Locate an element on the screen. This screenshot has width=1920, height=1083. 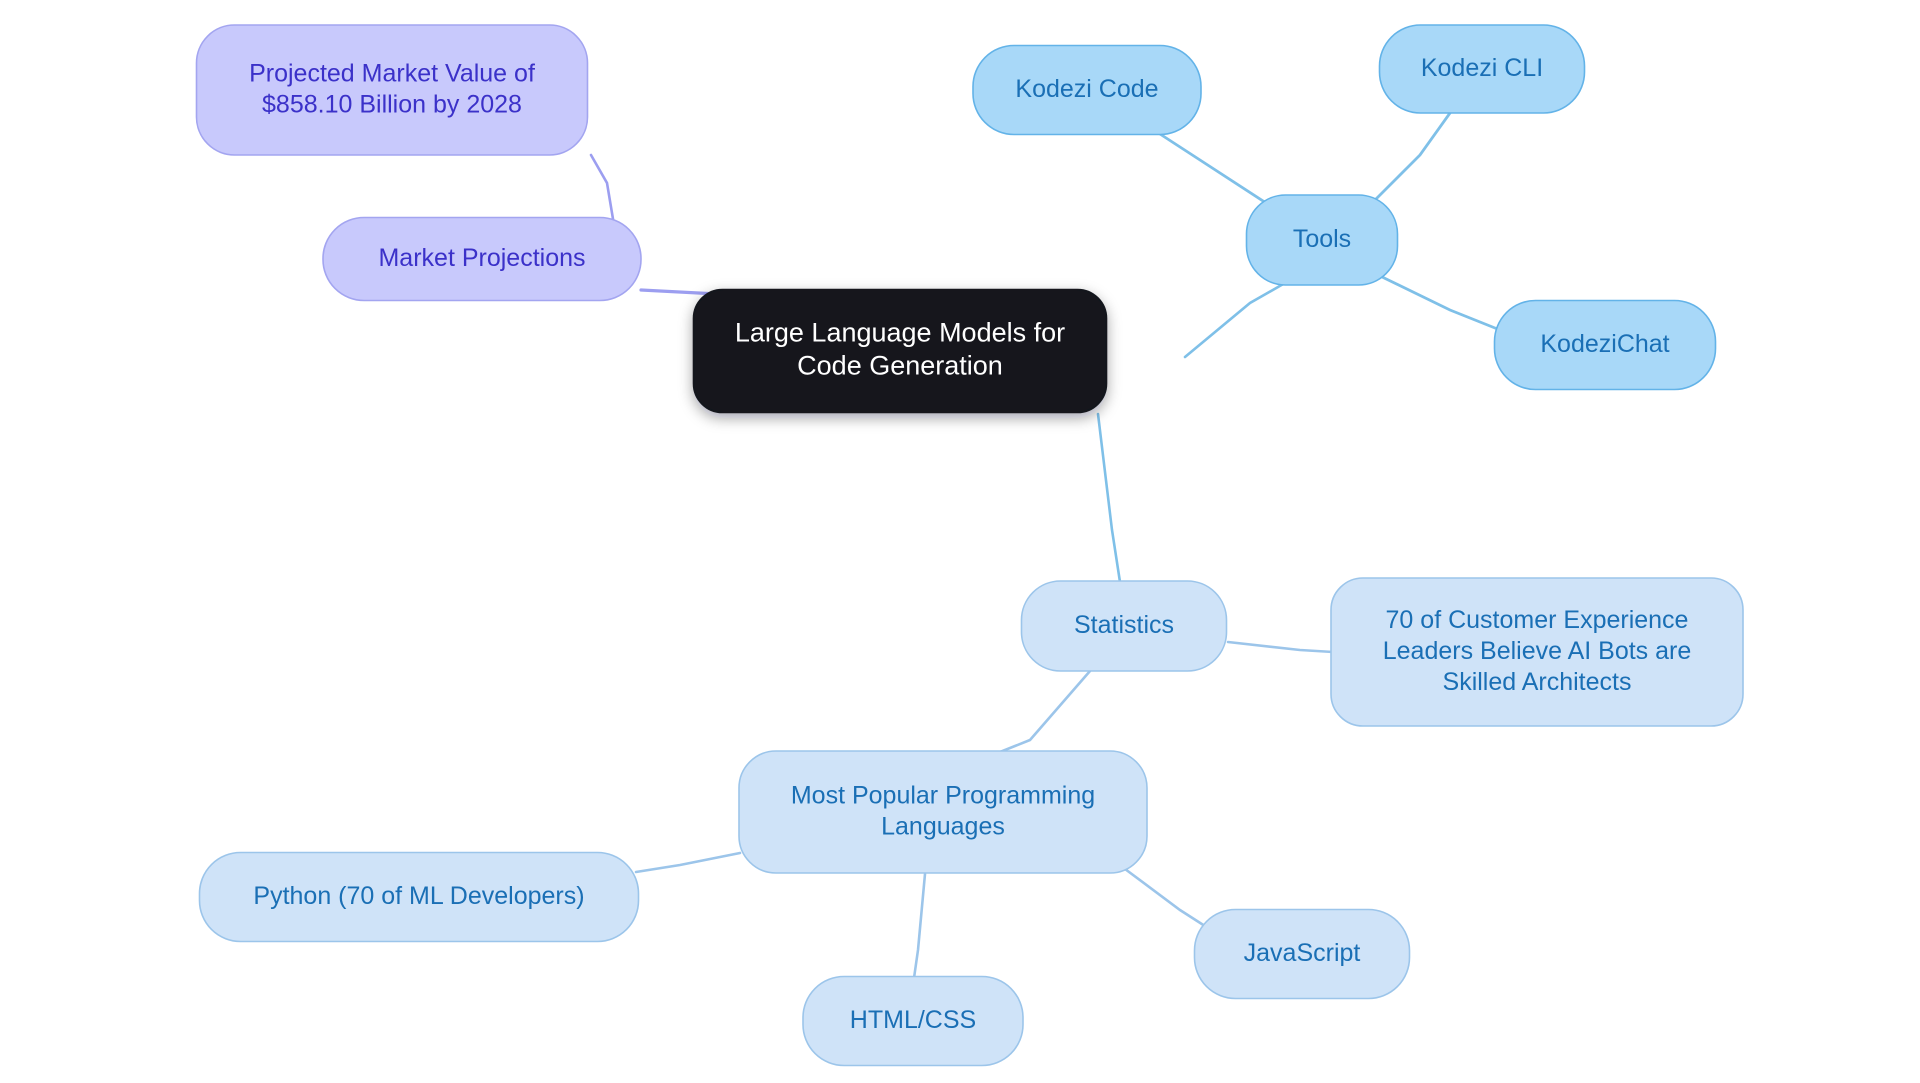
node-javascript: JavaScript is located at coordinates (1302, 954).